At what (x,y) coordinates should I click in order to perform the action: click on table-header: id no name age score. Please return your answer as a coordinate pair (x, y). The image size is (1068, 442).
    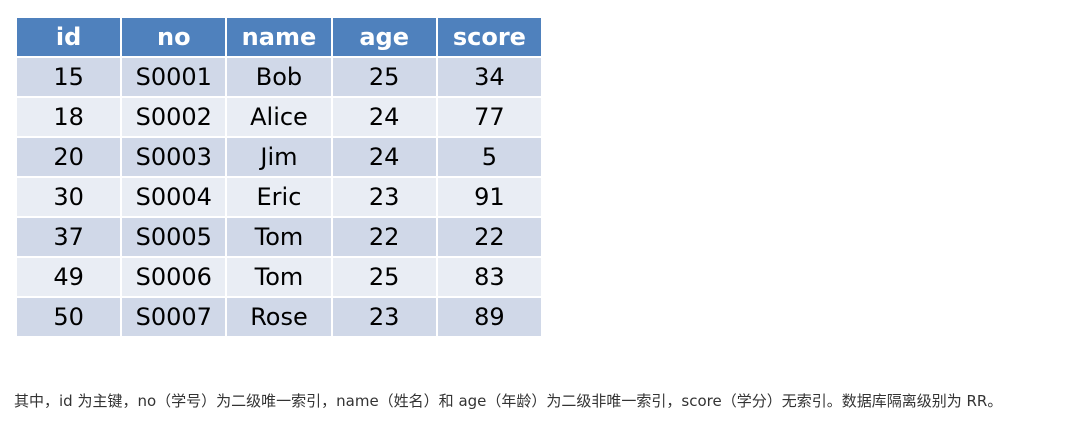
    Looking at the image, I should click on (279, 37).